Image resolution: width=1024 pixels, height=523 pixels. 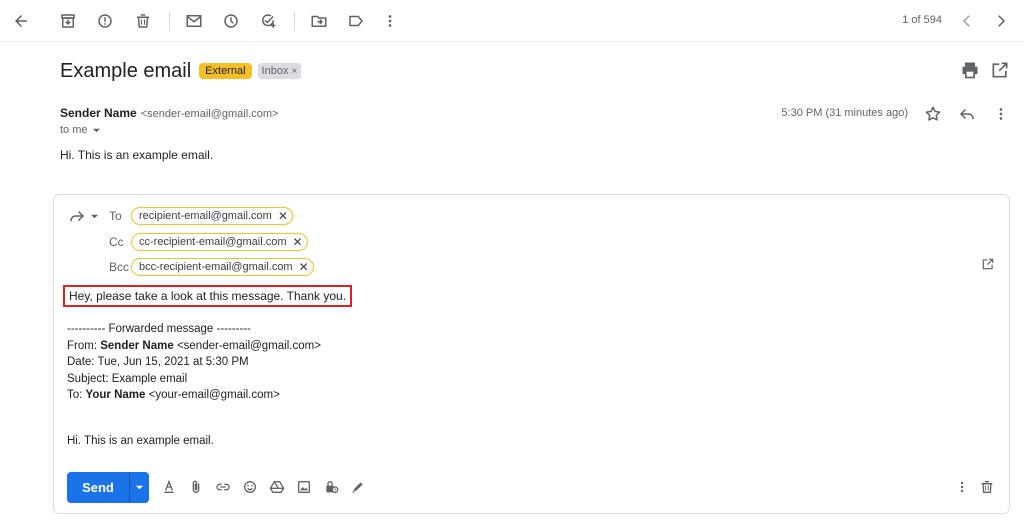 I want to click on add-task-icon, so click(x=268, y=21).